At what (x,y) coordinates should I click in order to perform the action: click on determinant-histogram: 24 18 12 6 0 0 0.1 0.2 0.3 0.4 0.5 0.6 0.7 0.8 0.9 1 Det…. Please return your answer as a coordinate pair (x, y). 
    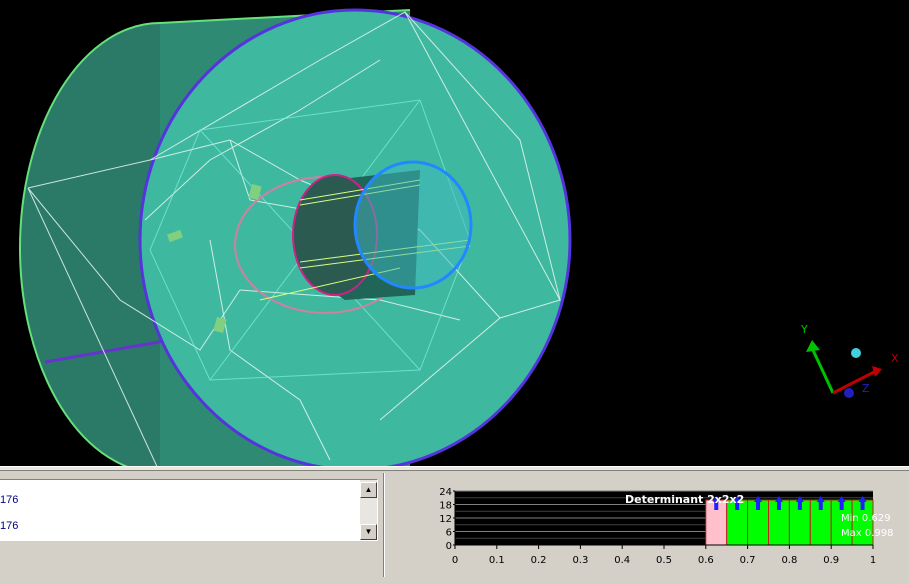
    Looking at the image, I should click on (662, 530).